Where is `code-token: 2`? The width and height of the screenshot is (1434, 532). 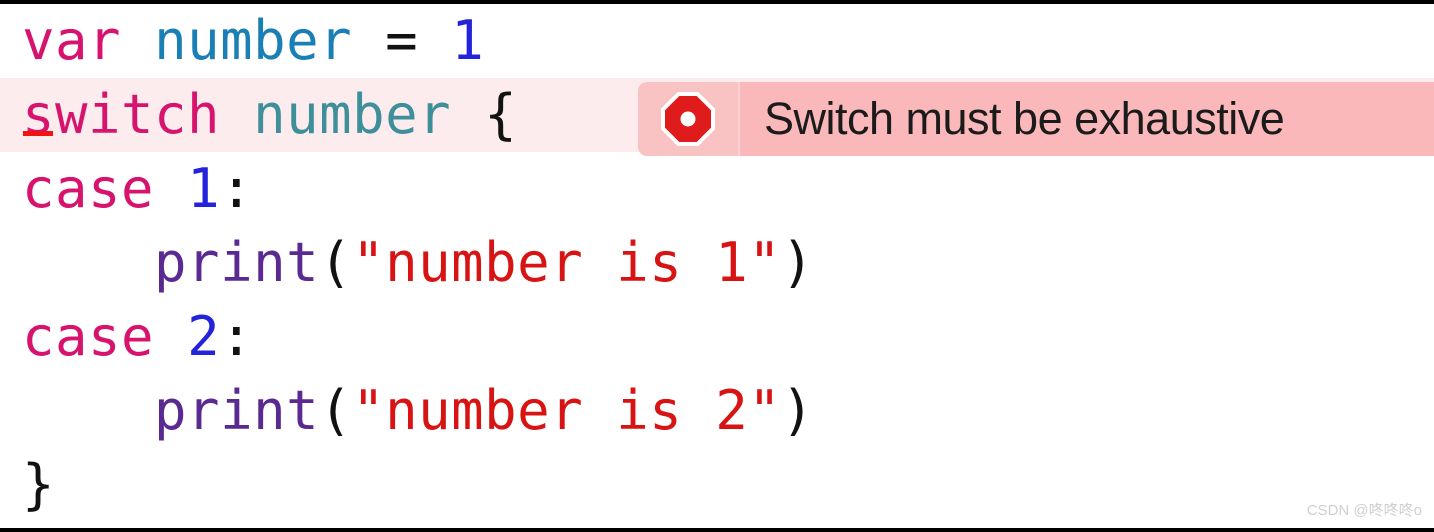
code-token: 2 is located at coordinates (204, 336).